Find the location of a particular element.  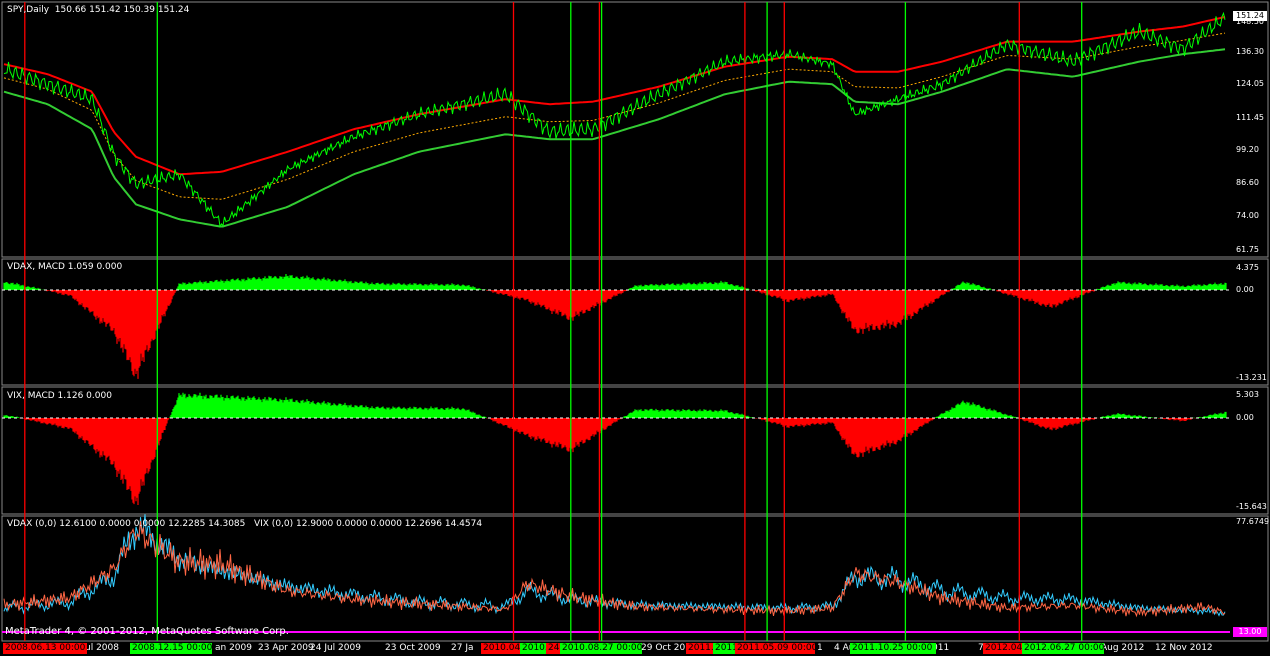

vix-tick-label: -15.643 is located at coordinates (1251, 506).